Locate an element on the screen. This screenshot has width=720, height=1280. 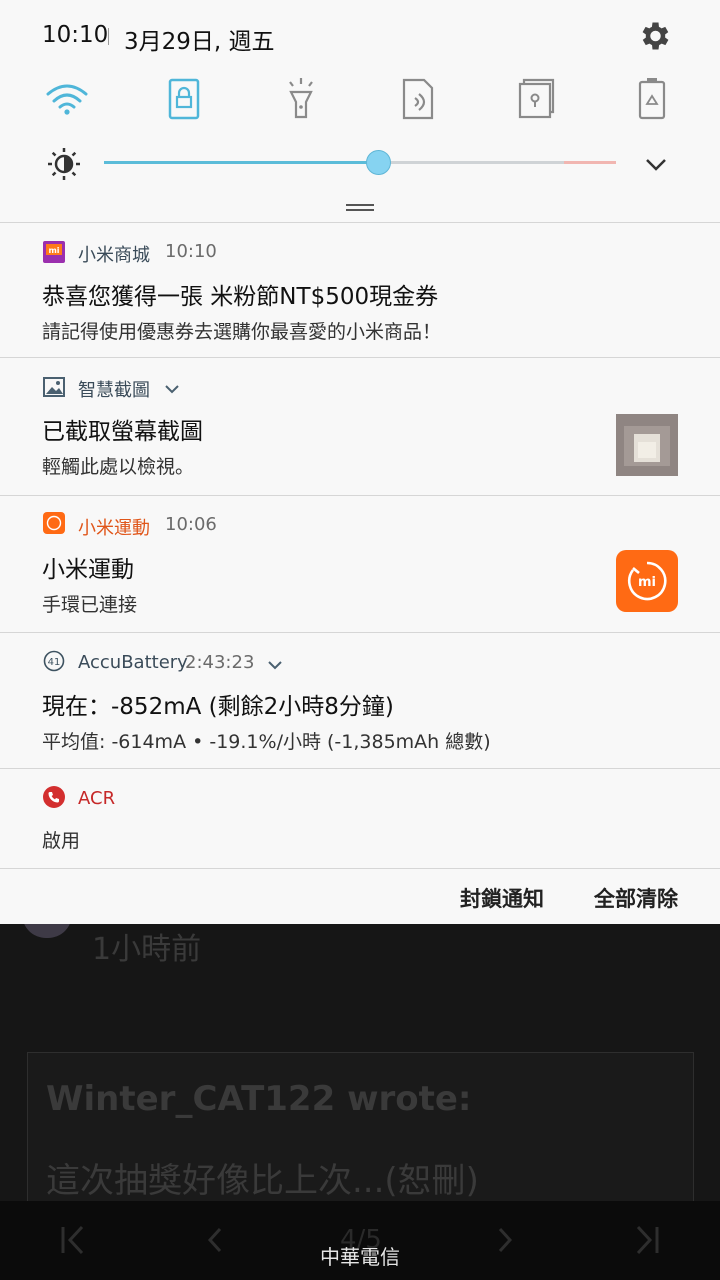
secure-folder-toggle is located at coordinates (535, 99).